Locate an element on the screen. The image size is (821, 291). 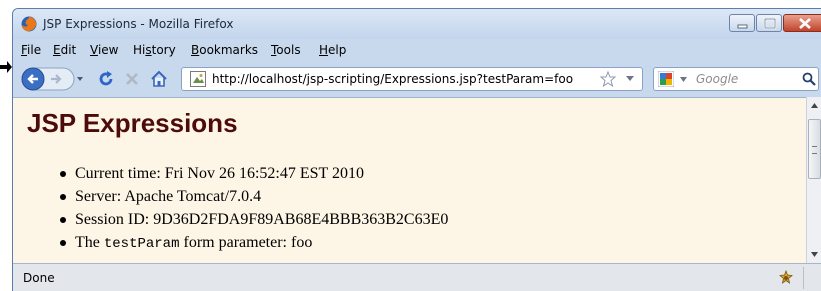
list-item: The testParam form parameter: foo is located at coordinates (254, 242).